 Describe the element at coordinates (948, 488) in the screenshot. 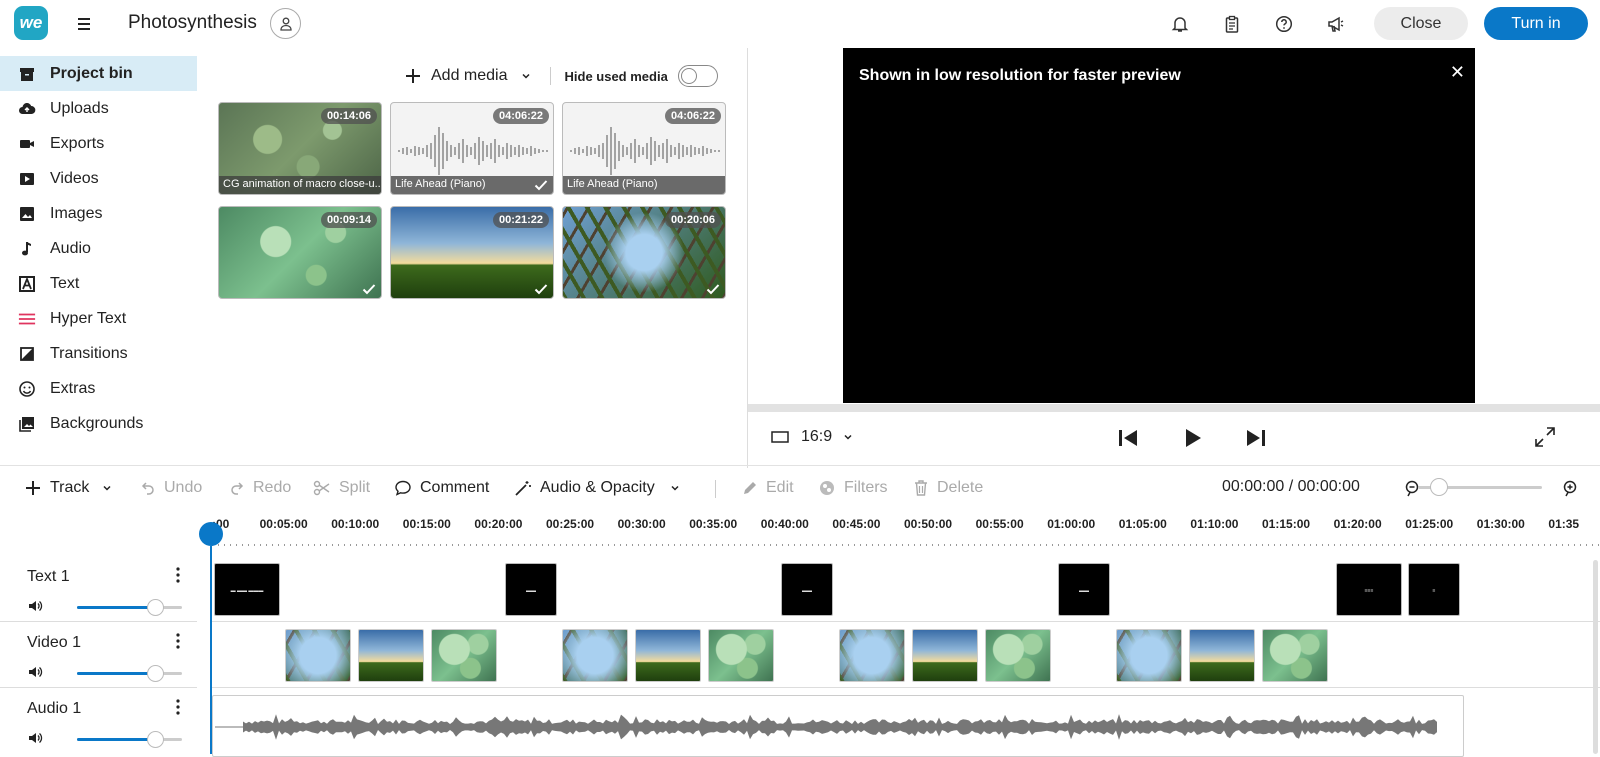

I see `delete-button: Delete` at that location.